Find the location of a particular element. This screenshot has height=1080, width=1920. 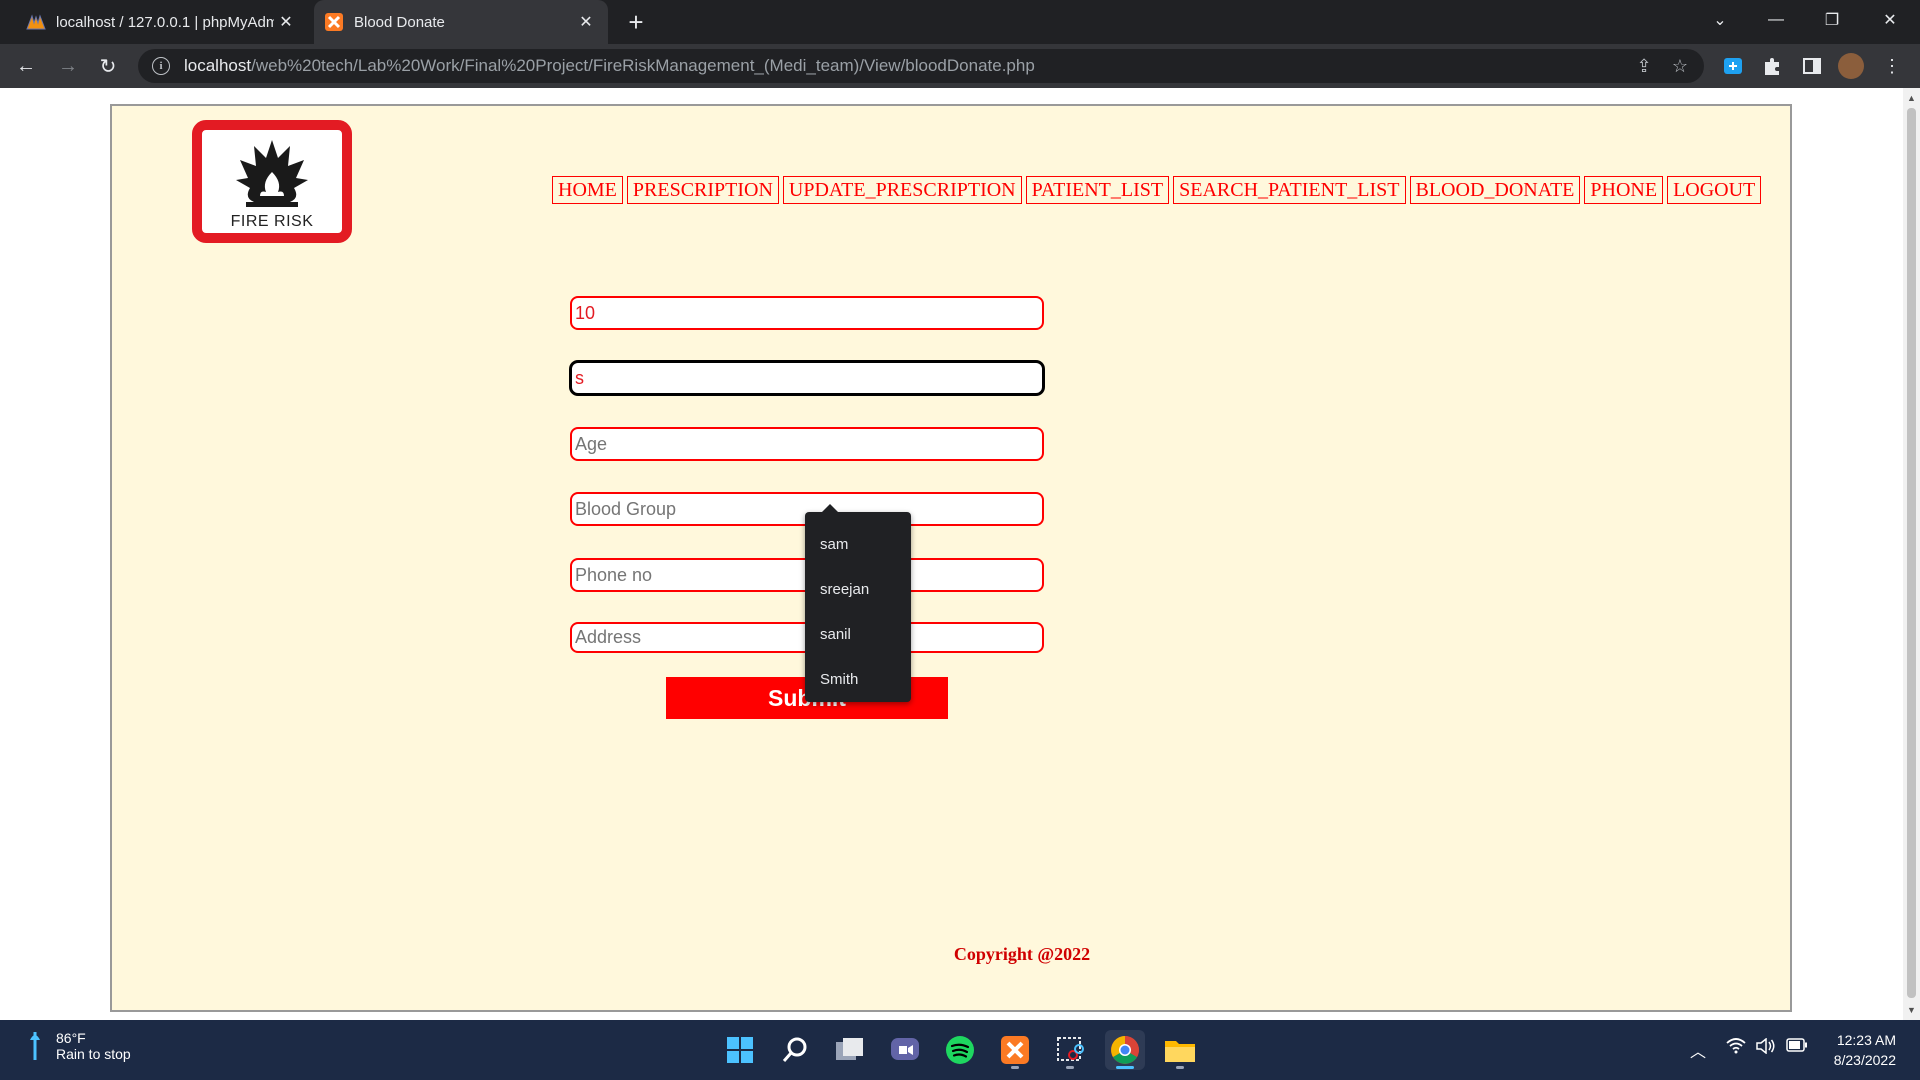

wifi-icon is located at coordinates (1736, 1048).